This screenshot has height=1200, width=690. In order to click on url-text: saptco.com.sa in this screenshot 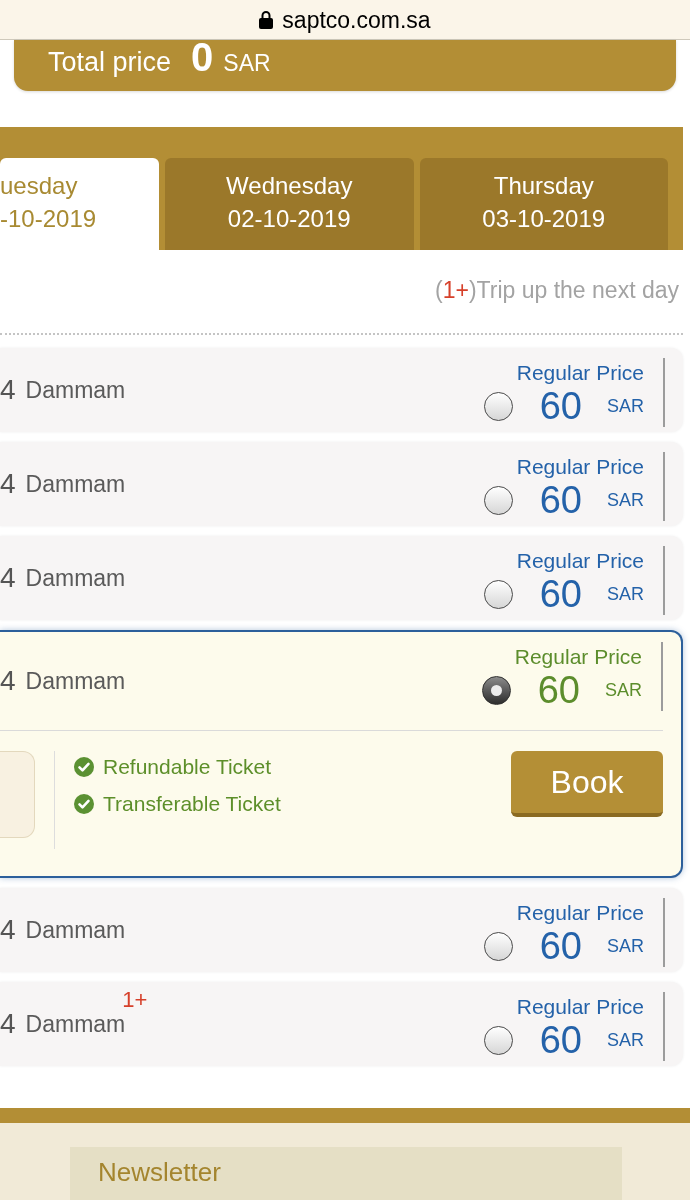, I will do `click(356, 19)`.